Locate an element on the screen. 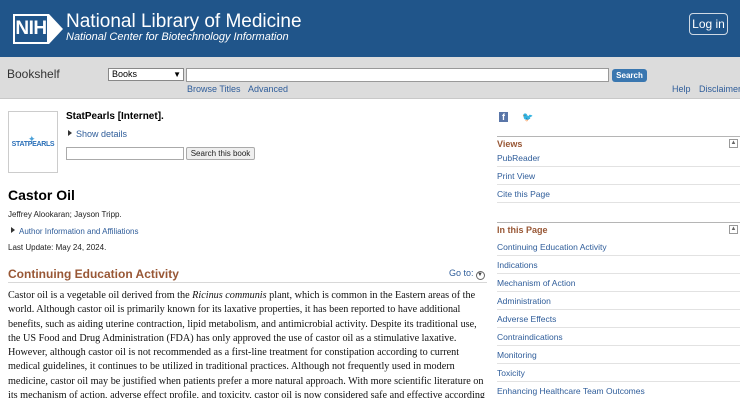 The width and height of the screenshot is (740, 398). advanced-link: Advanced is located at coordinates (268, 89).